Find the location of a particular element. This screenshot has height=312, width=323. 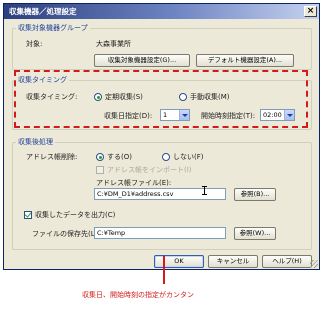

delete-no-radio is located at coordinates (166, 157).